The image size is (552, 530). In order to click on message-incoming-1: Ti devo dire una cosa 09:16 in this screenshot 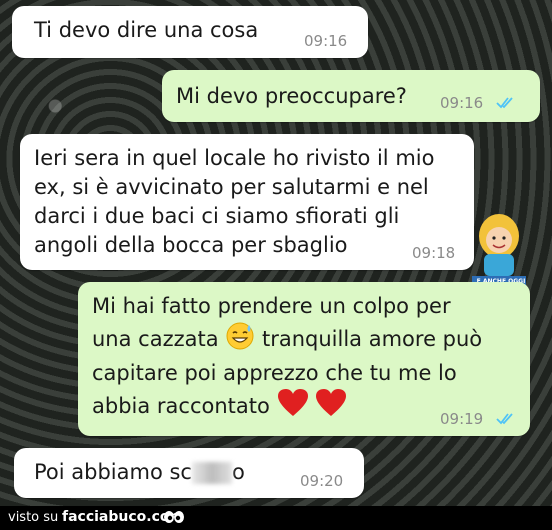, I will do `click(190, 32)`.